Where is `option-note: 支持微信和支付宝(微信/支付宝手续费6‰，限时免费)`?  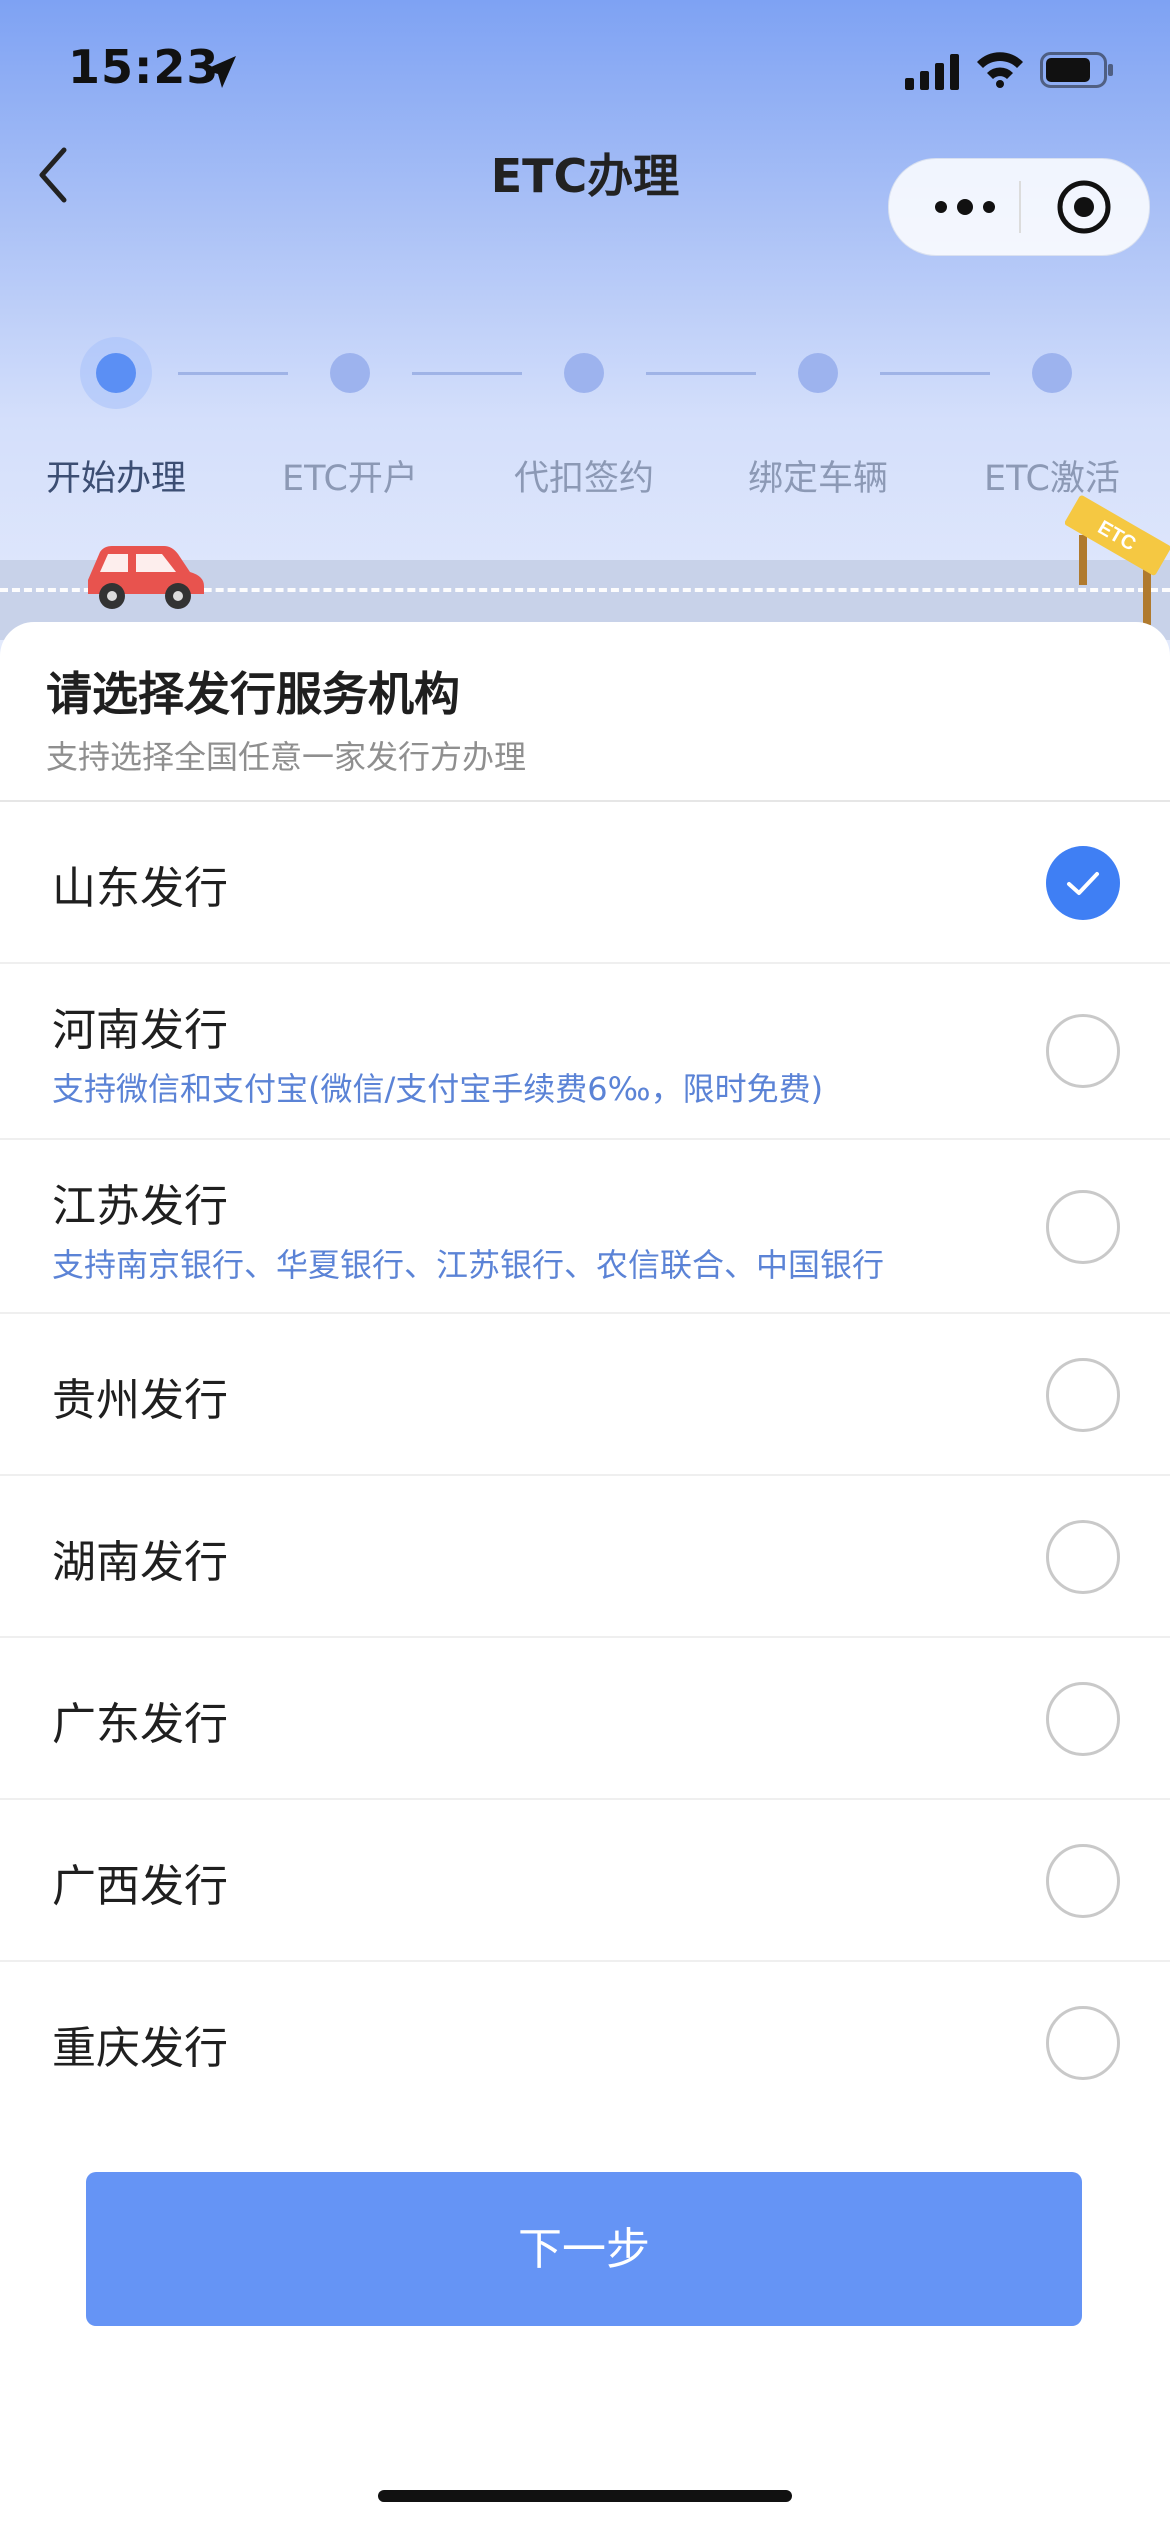 option-note: 支持微信和支付宝(微信/支付宝手续费6‰，限时免费) is located at coordinates (438, 1089).